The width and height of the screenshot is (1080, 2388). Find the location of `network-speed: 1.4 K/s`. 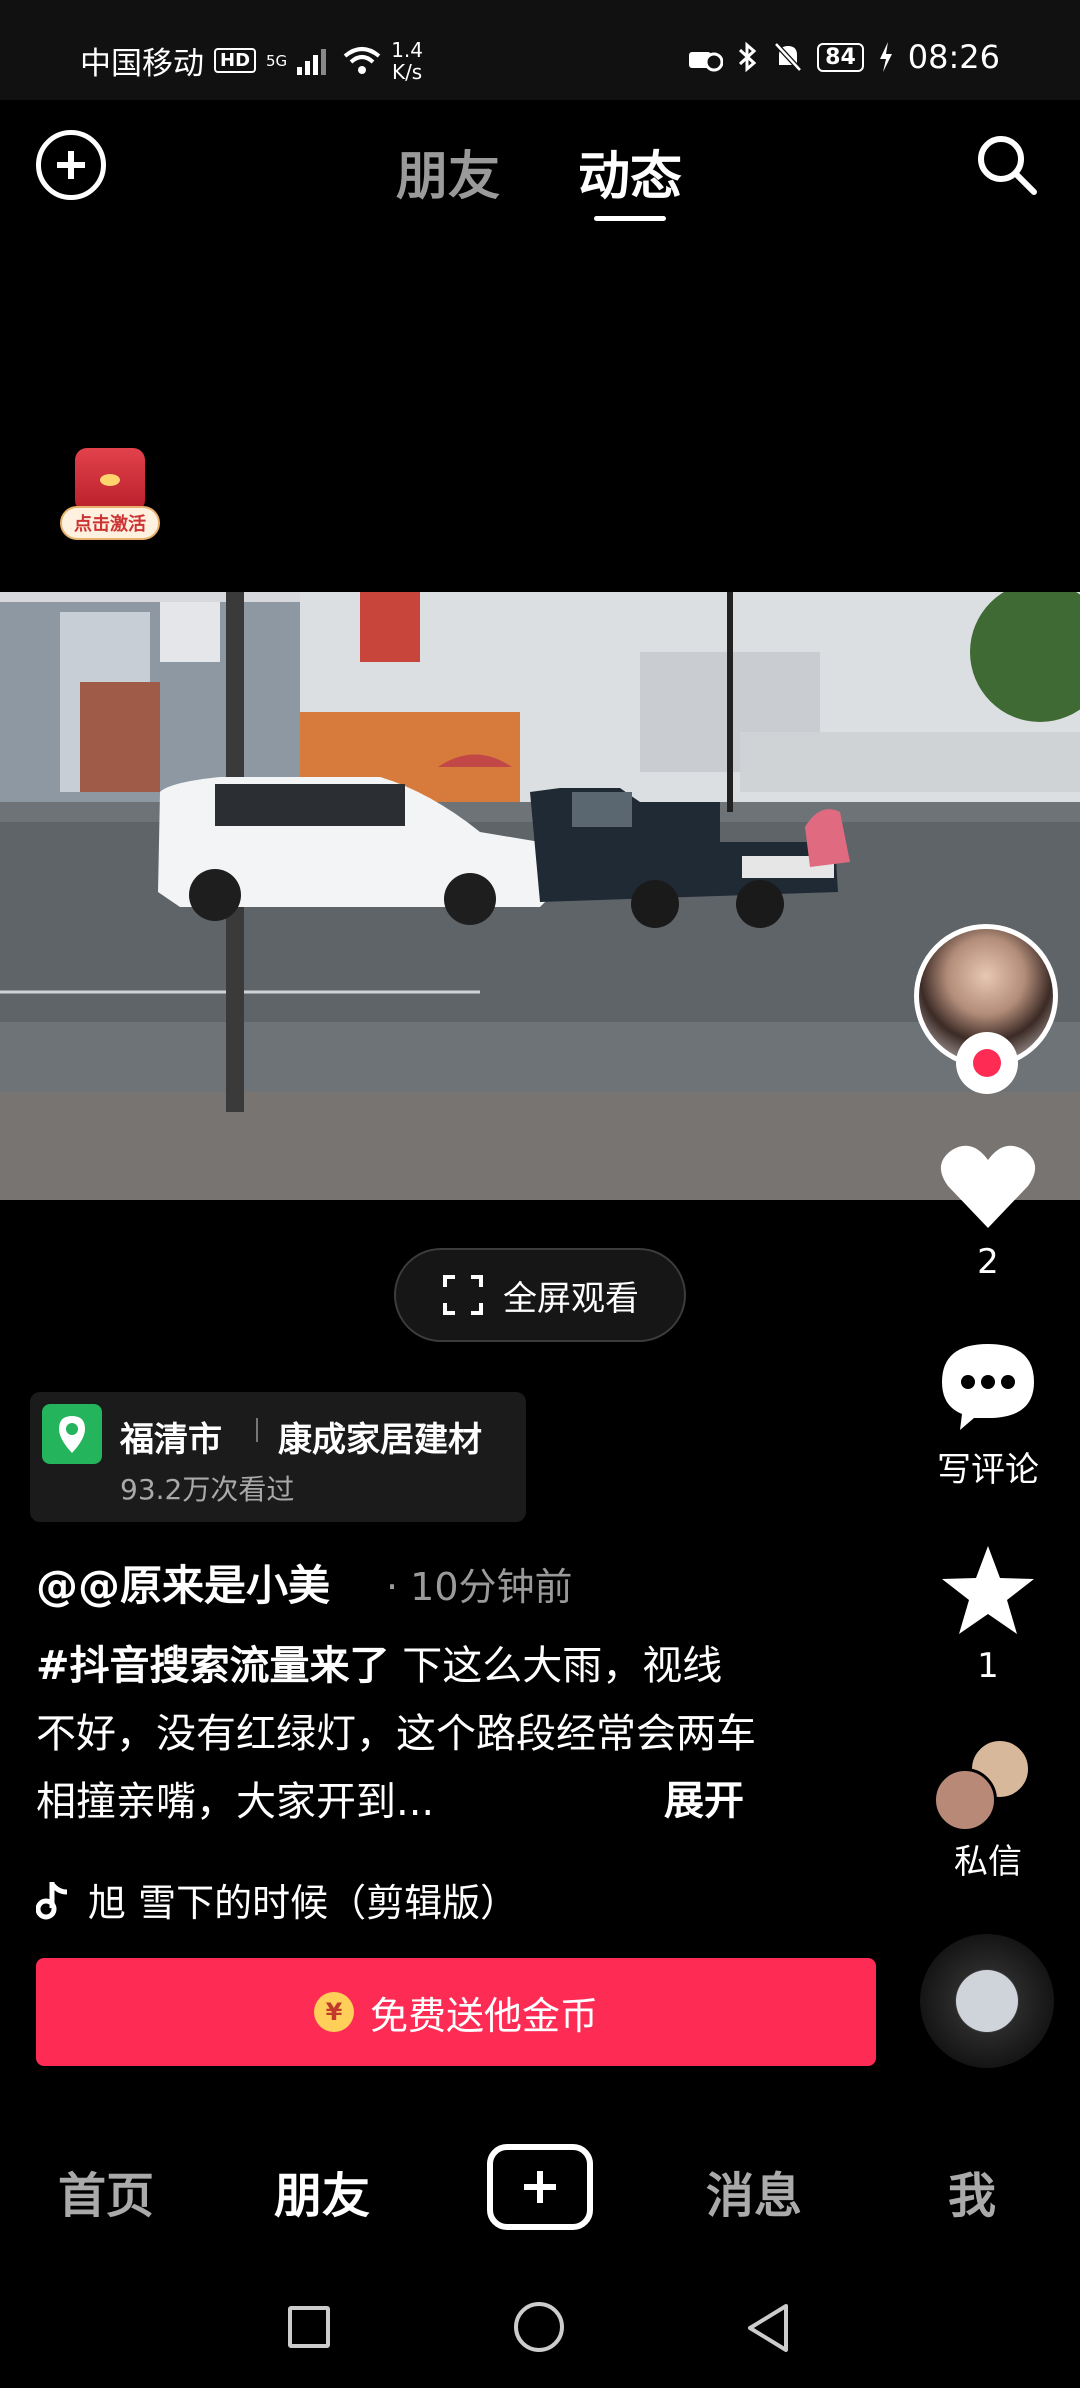

network-speed: 1.4 K/s is located at coordinates (407, 61).